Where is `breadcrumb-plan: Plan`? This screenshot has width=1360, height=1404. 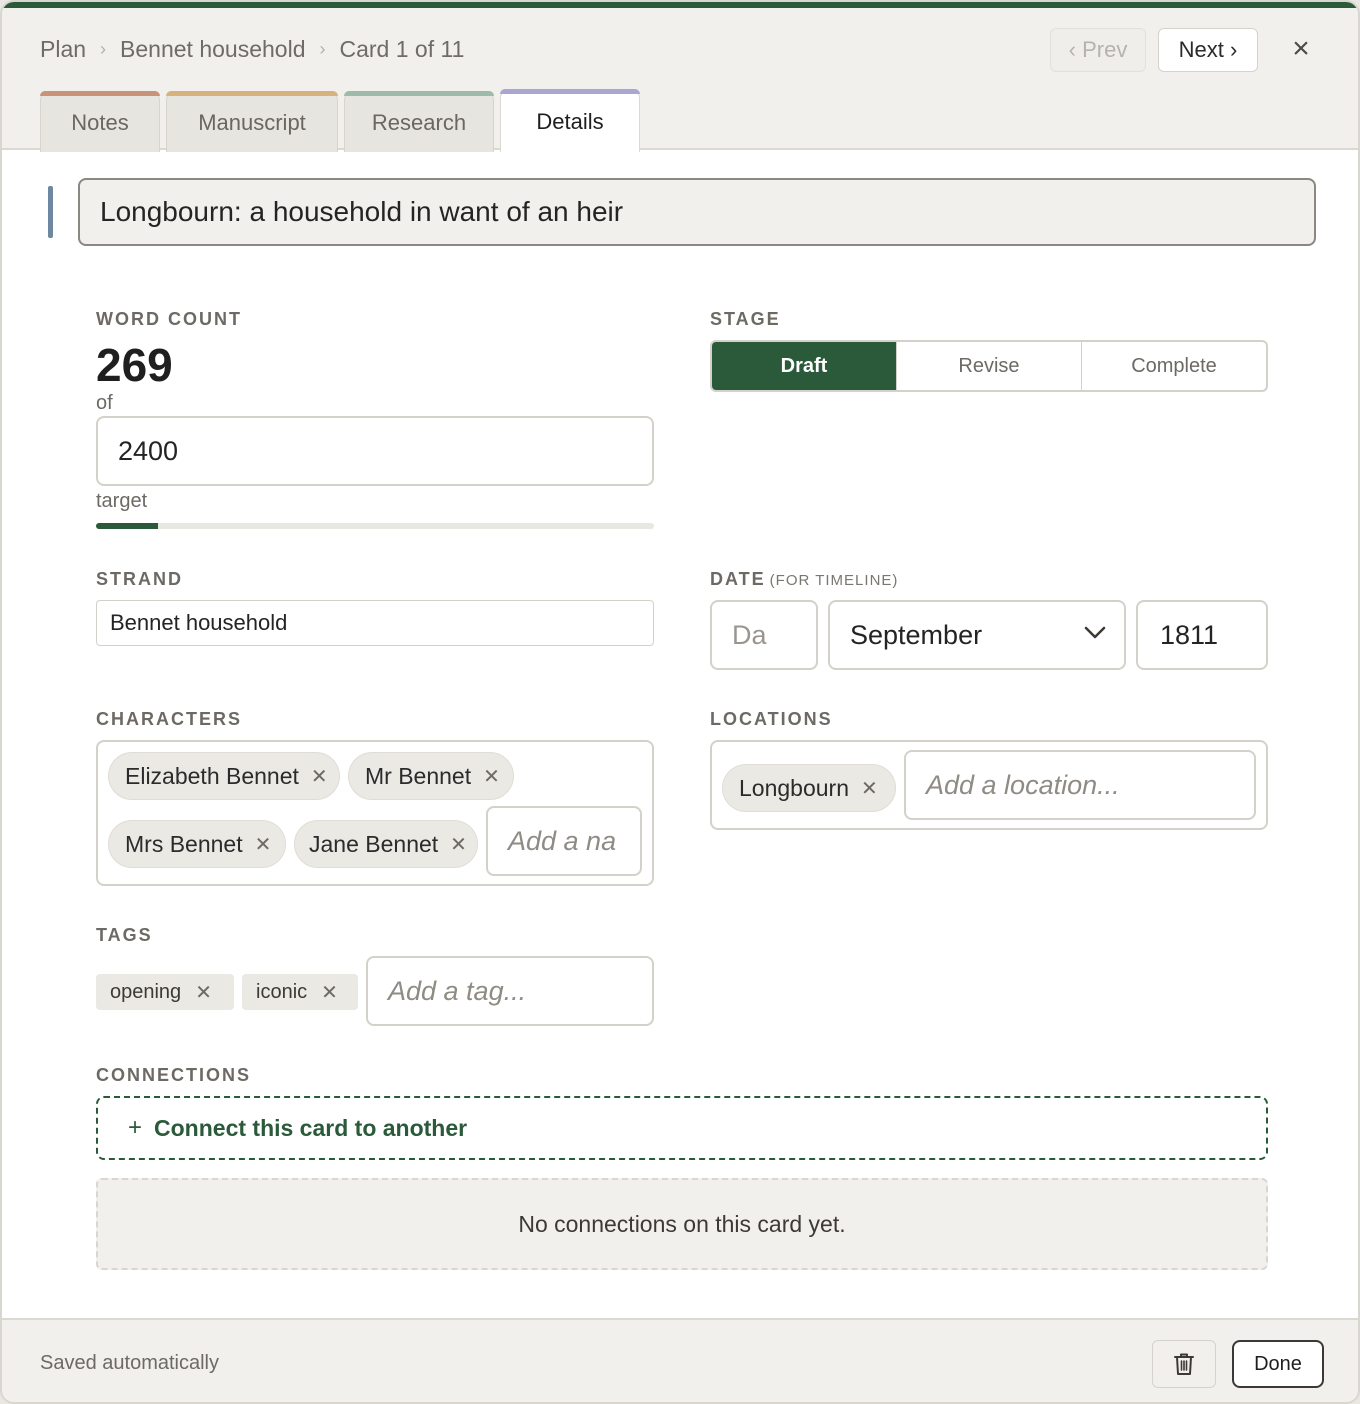 breadcrumb-plan: Plan is located at coordinates (63, 49).